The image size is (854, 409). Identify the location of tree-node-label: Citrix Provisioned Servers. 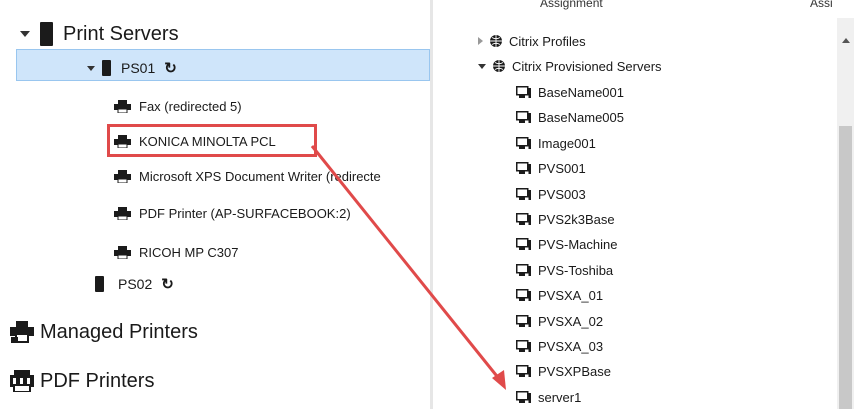
(587, 66).